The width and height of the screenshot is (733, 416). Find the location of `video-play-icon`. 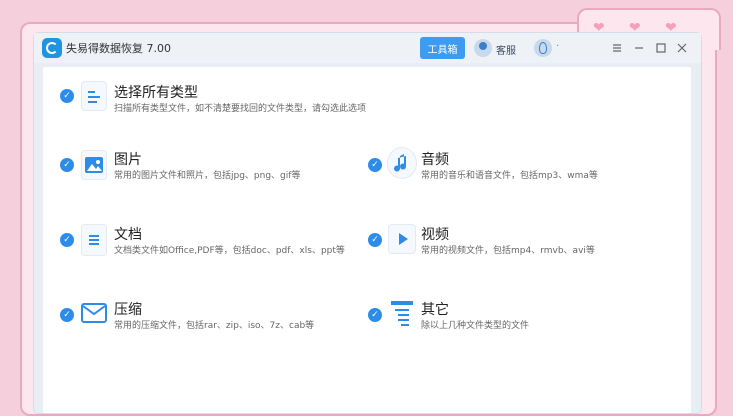

video-play-icon is located at coordinates (402, 239).